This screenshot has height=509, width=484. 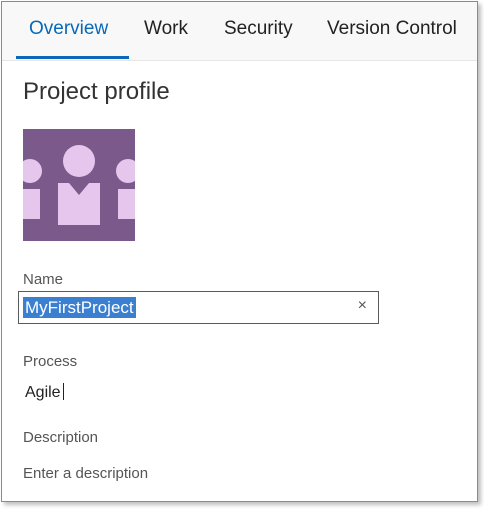 What do you see at coordinates (61, 437) in the screenshot?
I see `description-label: Description` at bounding box center [61, 437].